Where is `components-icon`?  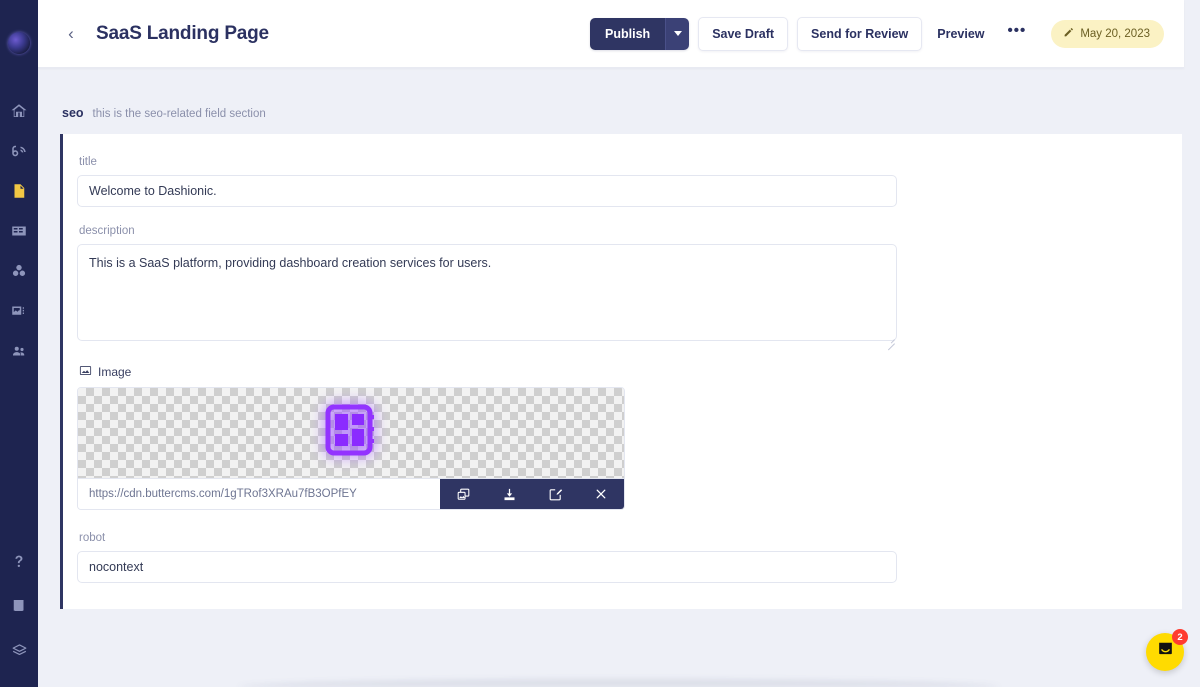
components-icon is located at coordinates (19, 271).